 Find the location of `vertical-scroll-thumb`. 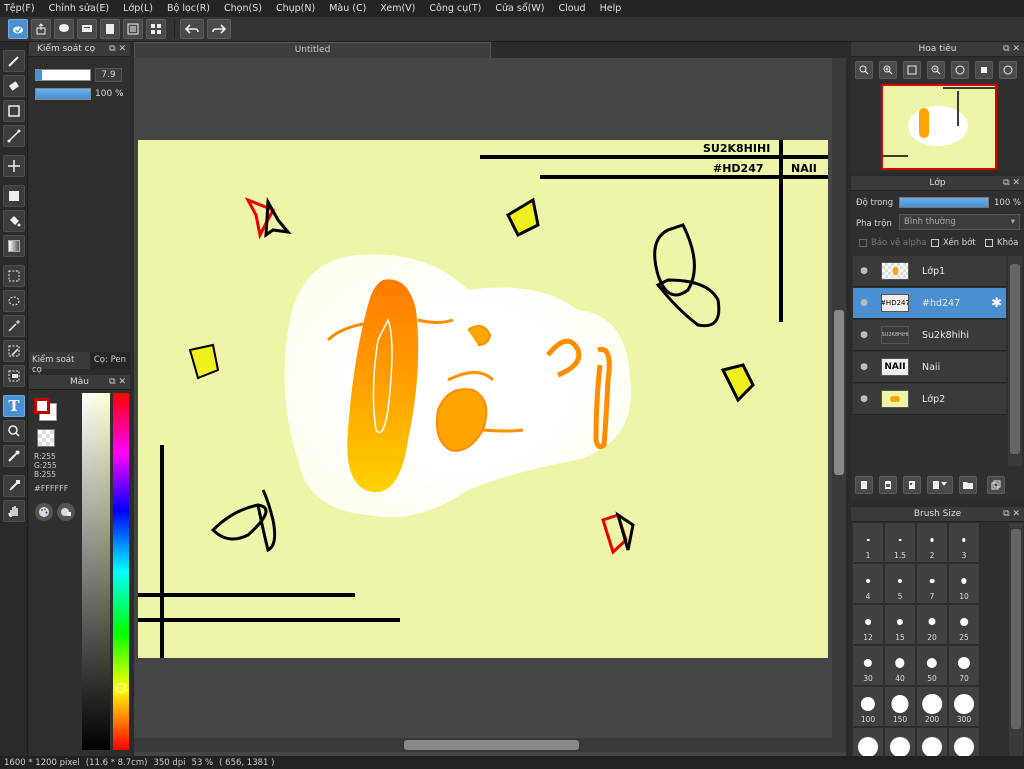

vertical-scroll-thumb is located at coordinates (839, 392).